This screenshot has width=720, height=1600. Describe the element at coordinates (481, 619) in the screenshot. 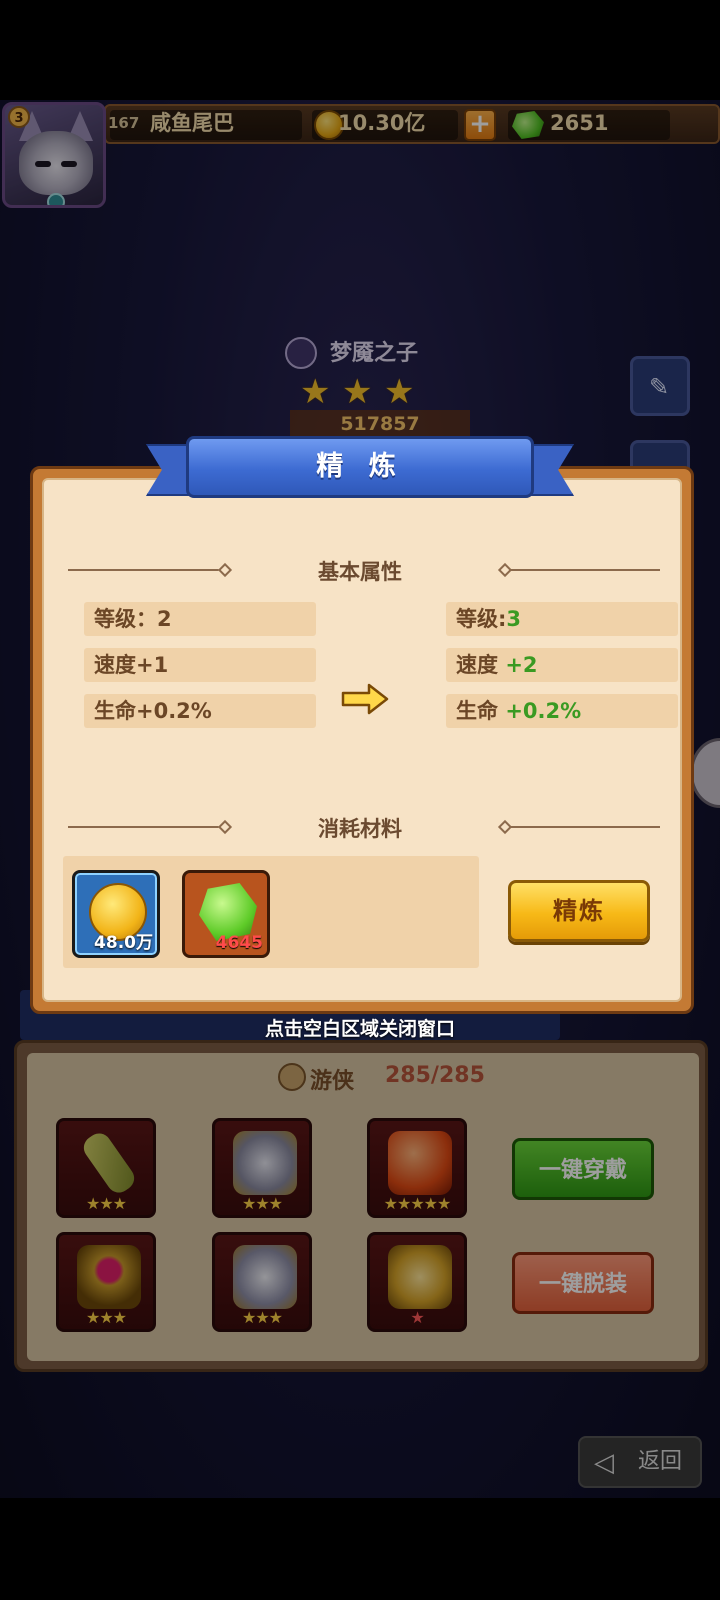

I see `next-level-label: 等级:` at that location.